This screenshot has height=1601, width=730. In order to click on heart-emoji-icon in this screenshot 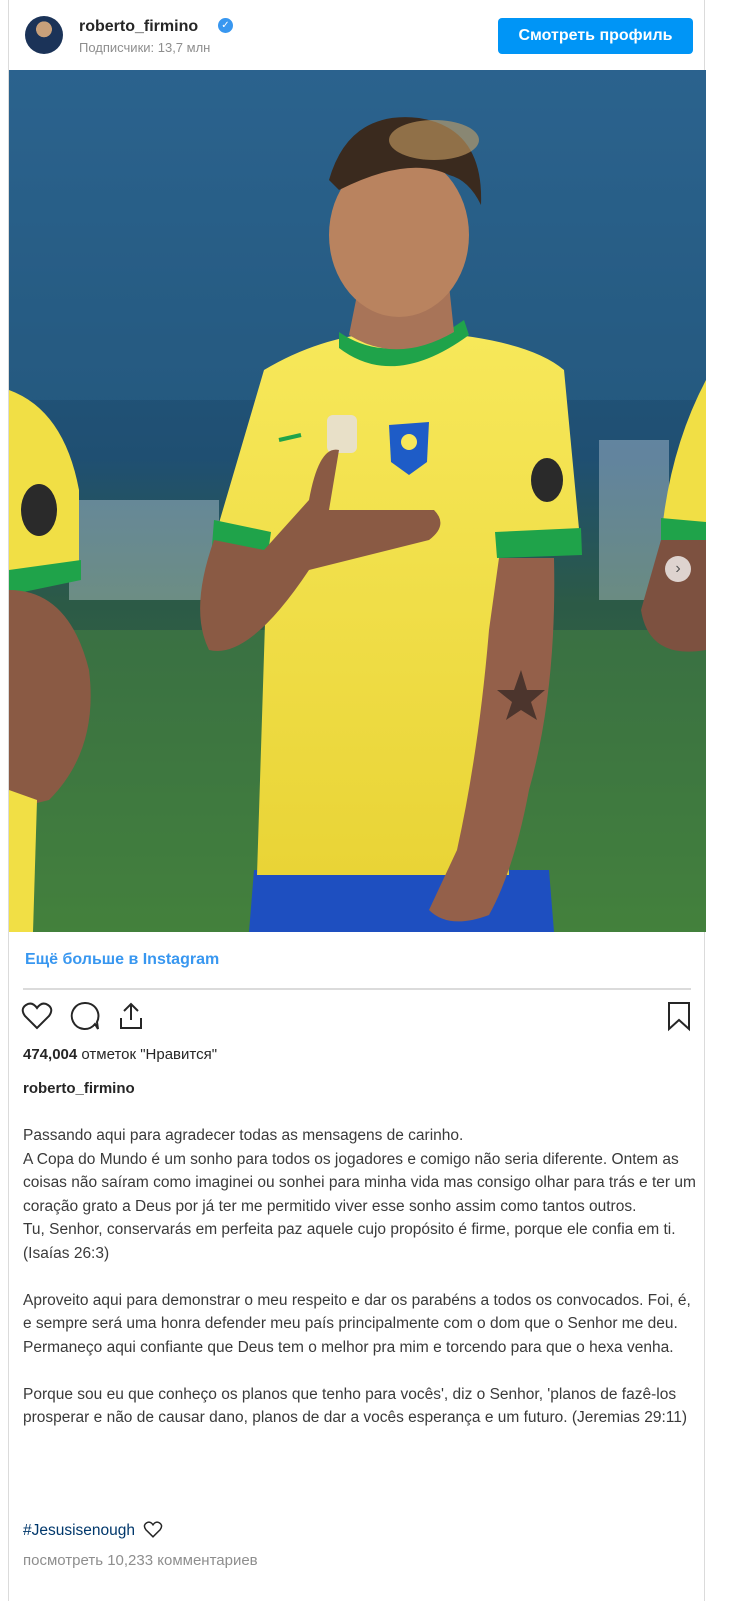, I will do `click(153, 1529)`.